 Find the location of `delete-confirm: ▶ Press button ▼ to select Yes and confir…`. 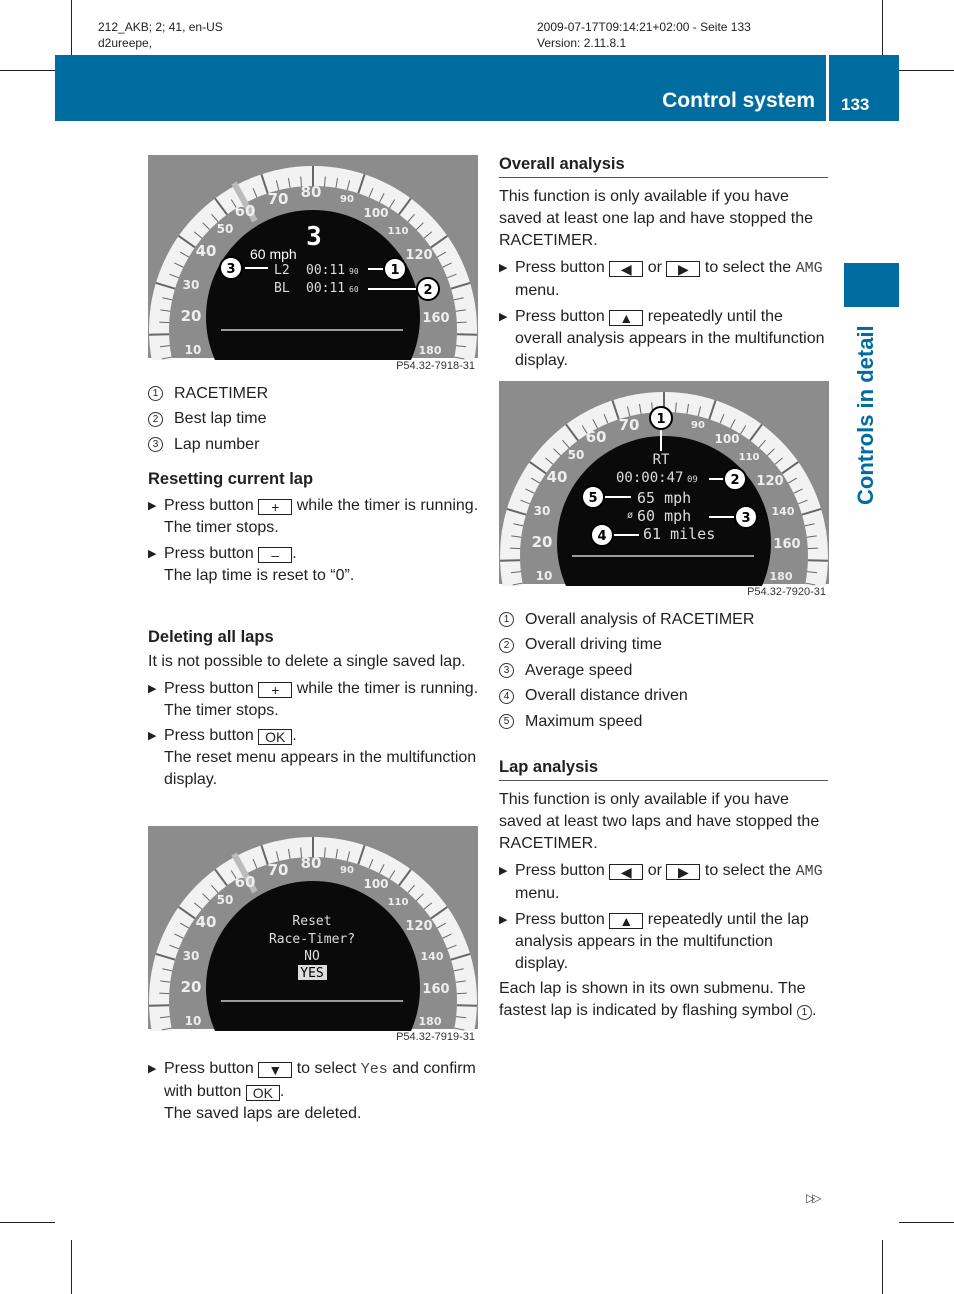

delete-confirm: ▶ Press button ▼ to select Yes and confir… is located at coordinates (314, 1091).